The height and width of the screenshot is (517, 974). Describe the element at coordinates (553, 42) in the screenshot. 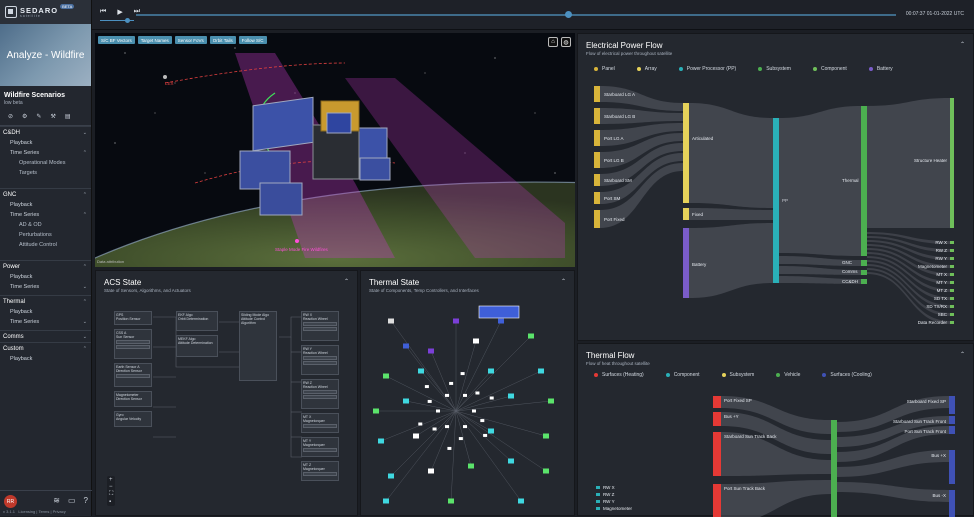

I see `home-icon: ⌂` at that location.